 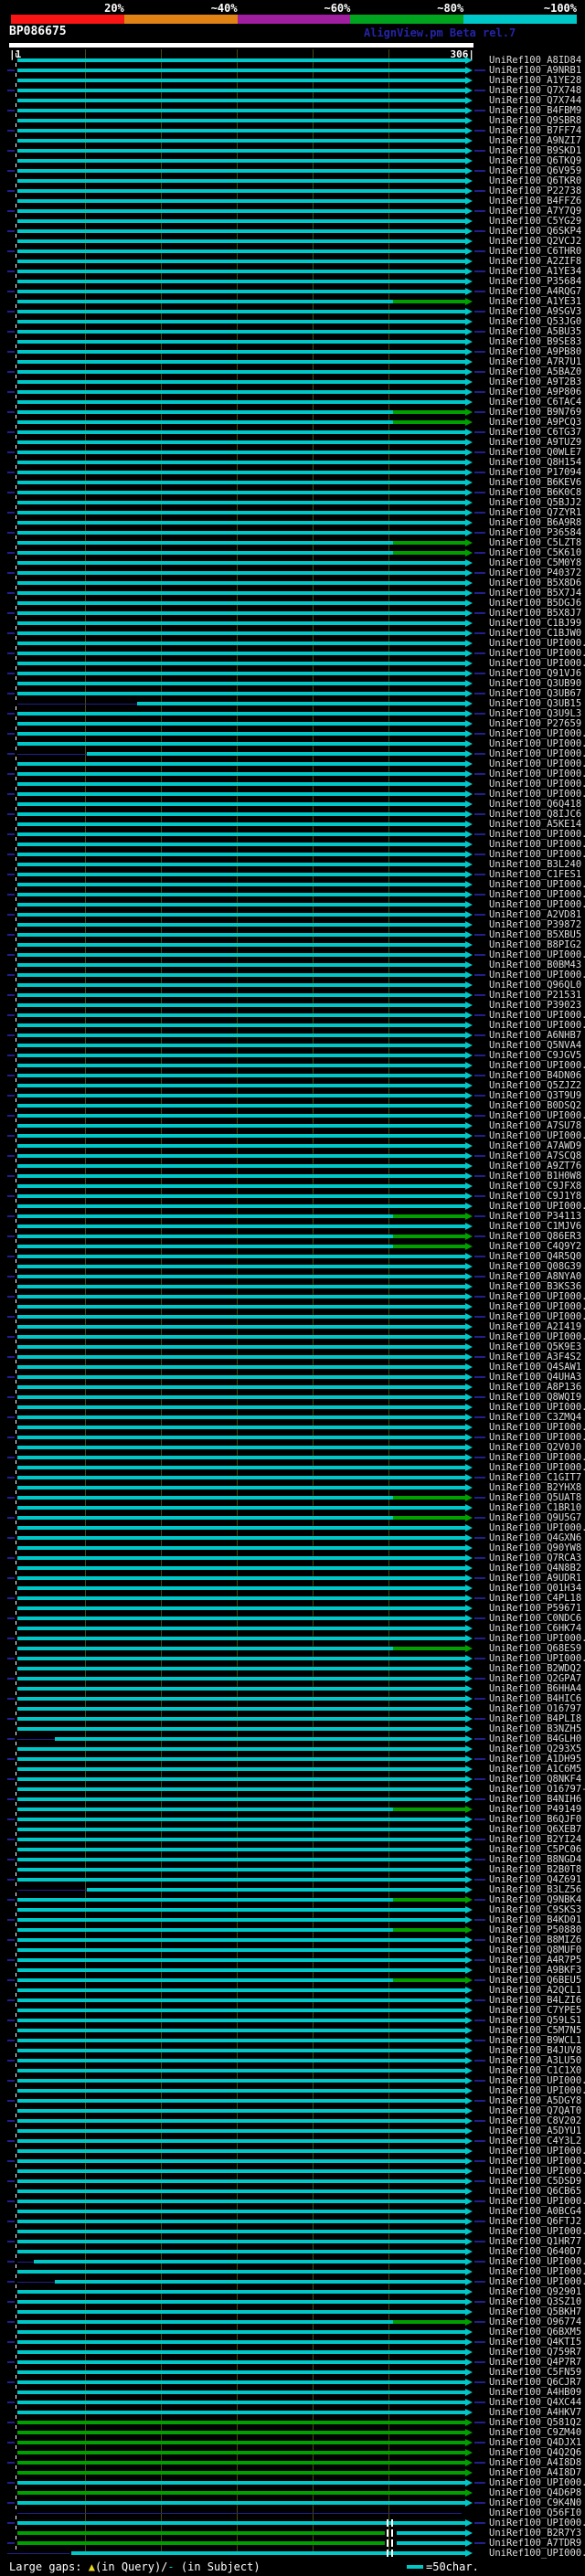 I want to click on subject-label: UniRef100_Q92901, so click(x=537, y=2292).